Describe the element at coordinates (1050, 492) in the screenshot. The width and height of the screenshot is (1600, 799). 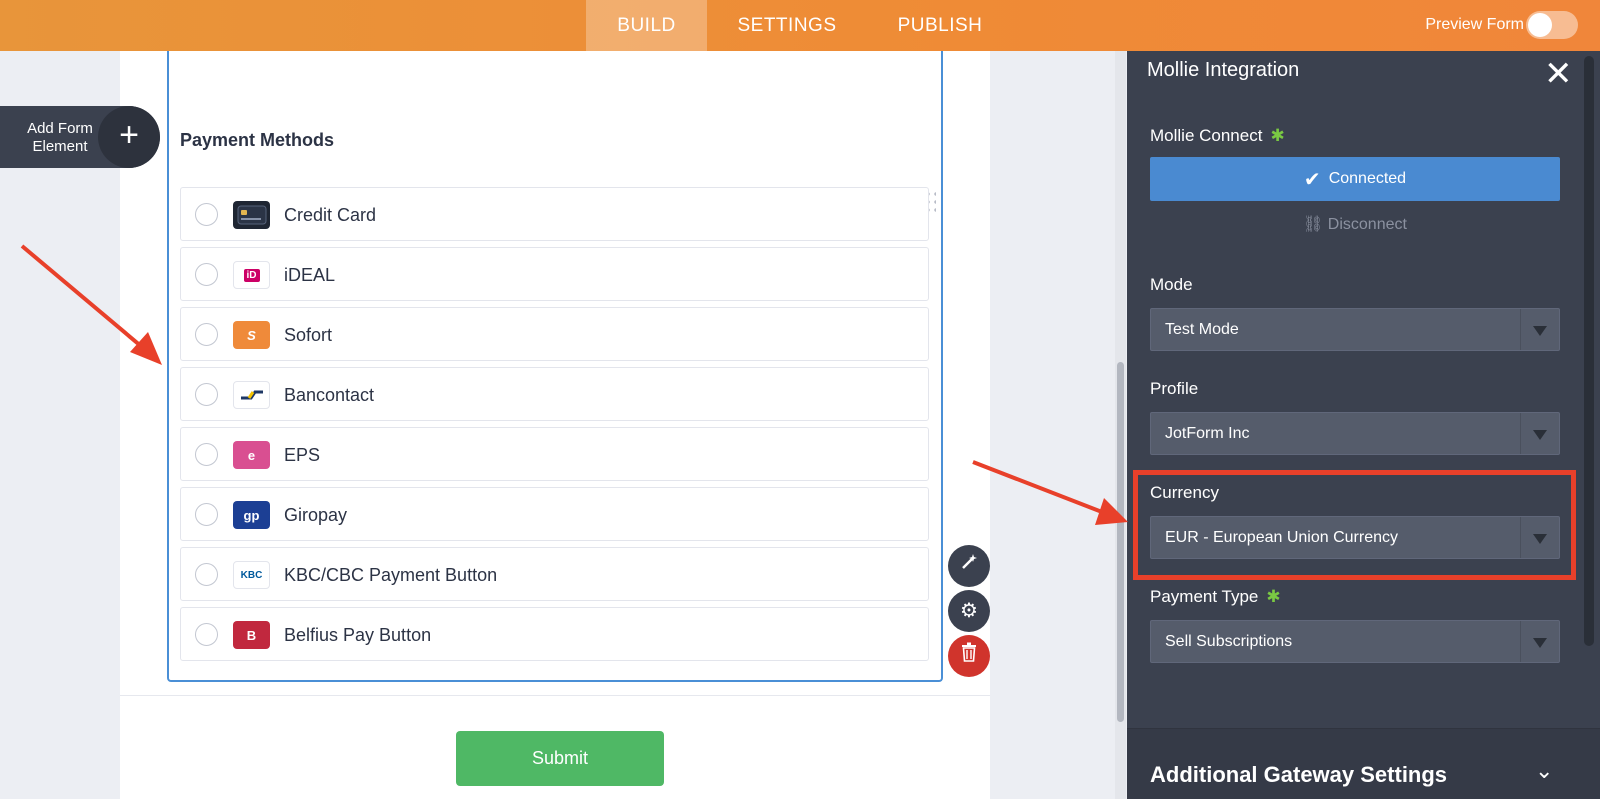
I see `right-annotation-arrow` at that location.